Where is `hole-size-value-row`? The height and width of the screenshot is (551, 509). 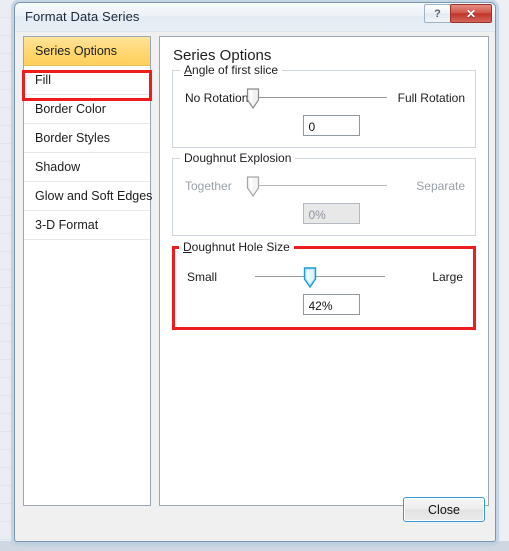
hole-size-value-row is located at coordinates (331, 304).